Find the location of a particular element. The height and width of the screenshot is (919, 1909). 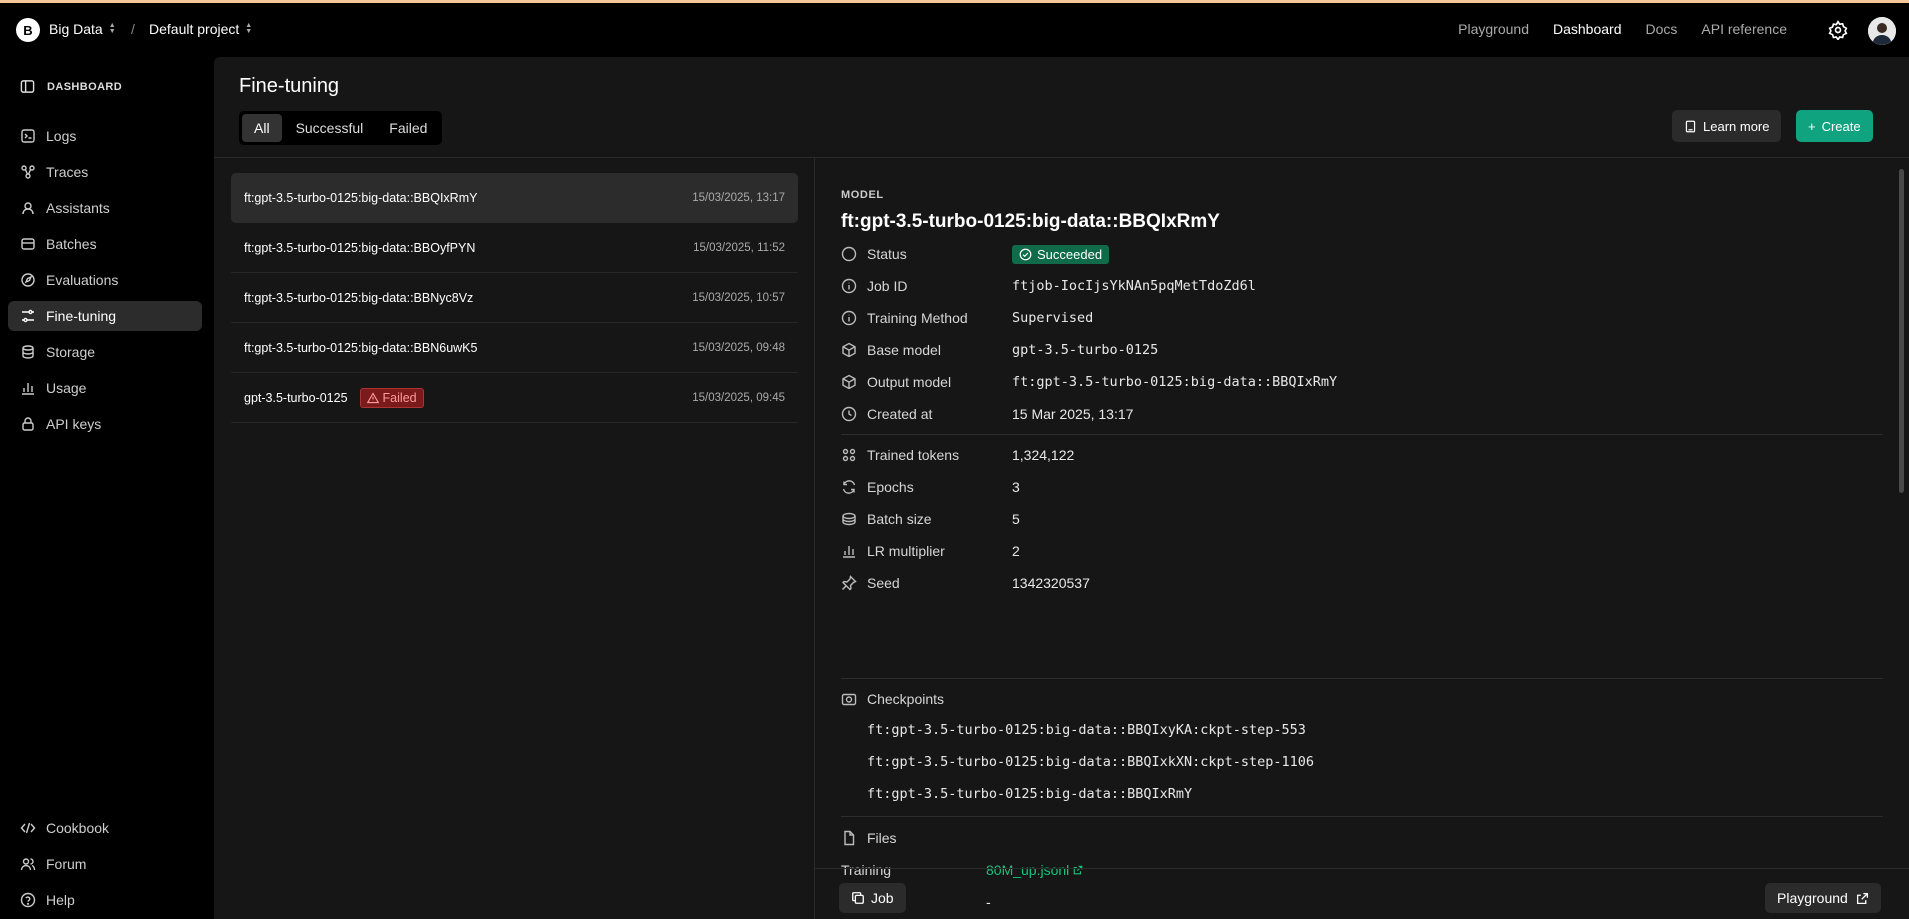

validation-file-value: - is located at coordinates (988, 902).